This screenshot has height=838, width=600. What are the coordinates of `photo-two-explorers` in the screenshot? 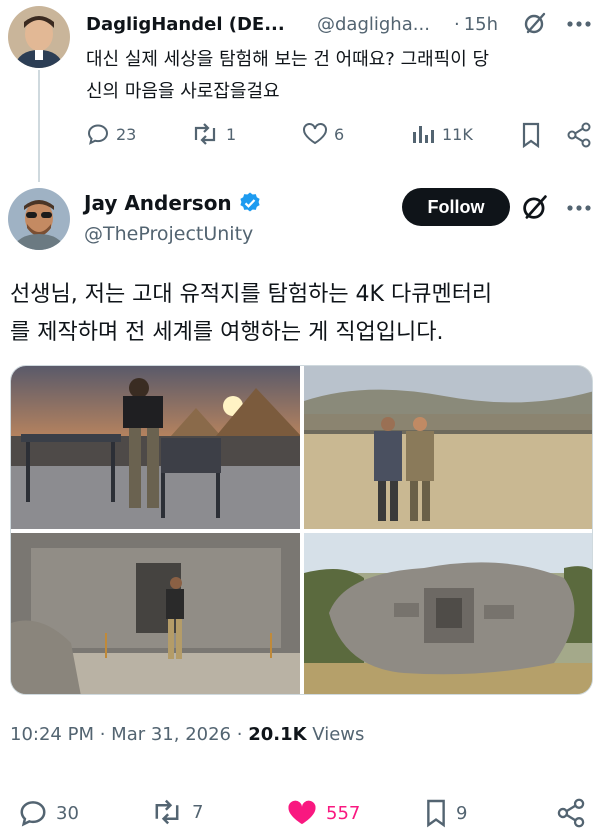 It's located at (448, 447).